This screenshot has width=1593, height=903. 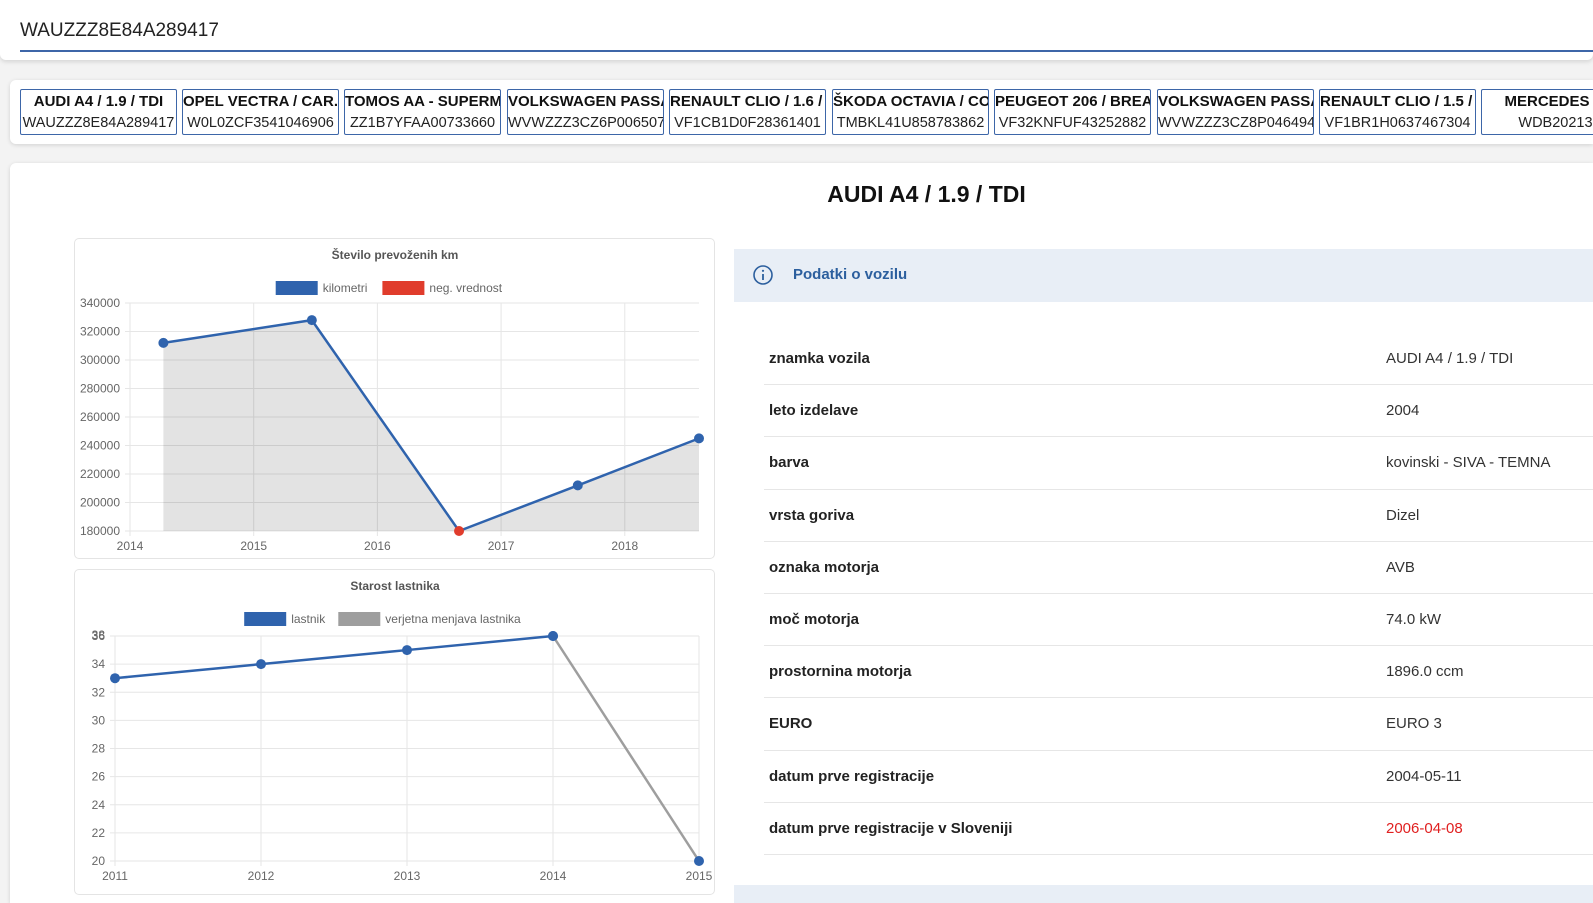 I want to click on series-area-kilometri, so click(x=431, y=425).